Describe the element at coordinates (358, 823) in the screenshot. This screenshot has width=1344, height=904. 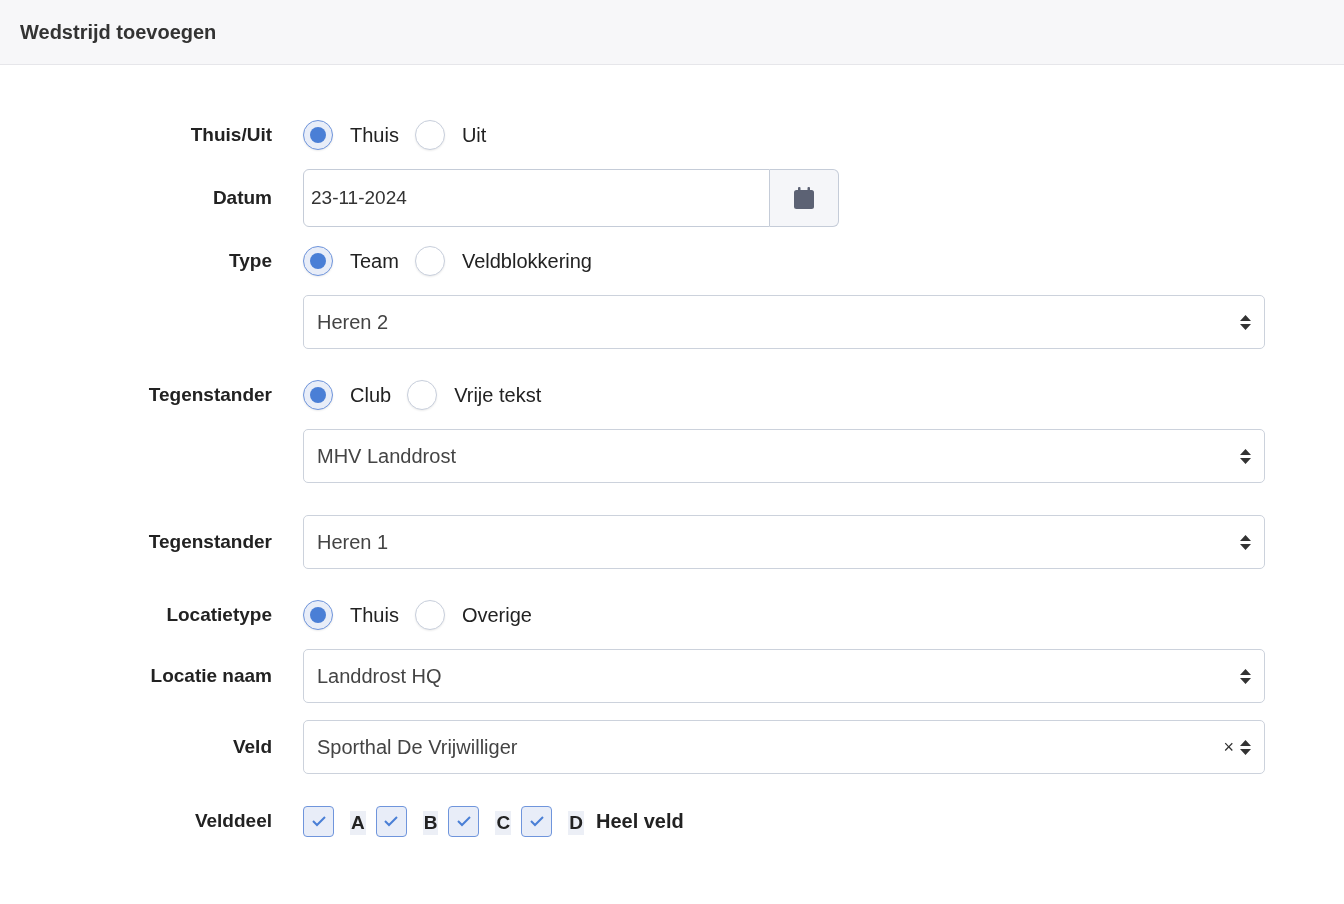
I see `checkbox-label: A` at that location.